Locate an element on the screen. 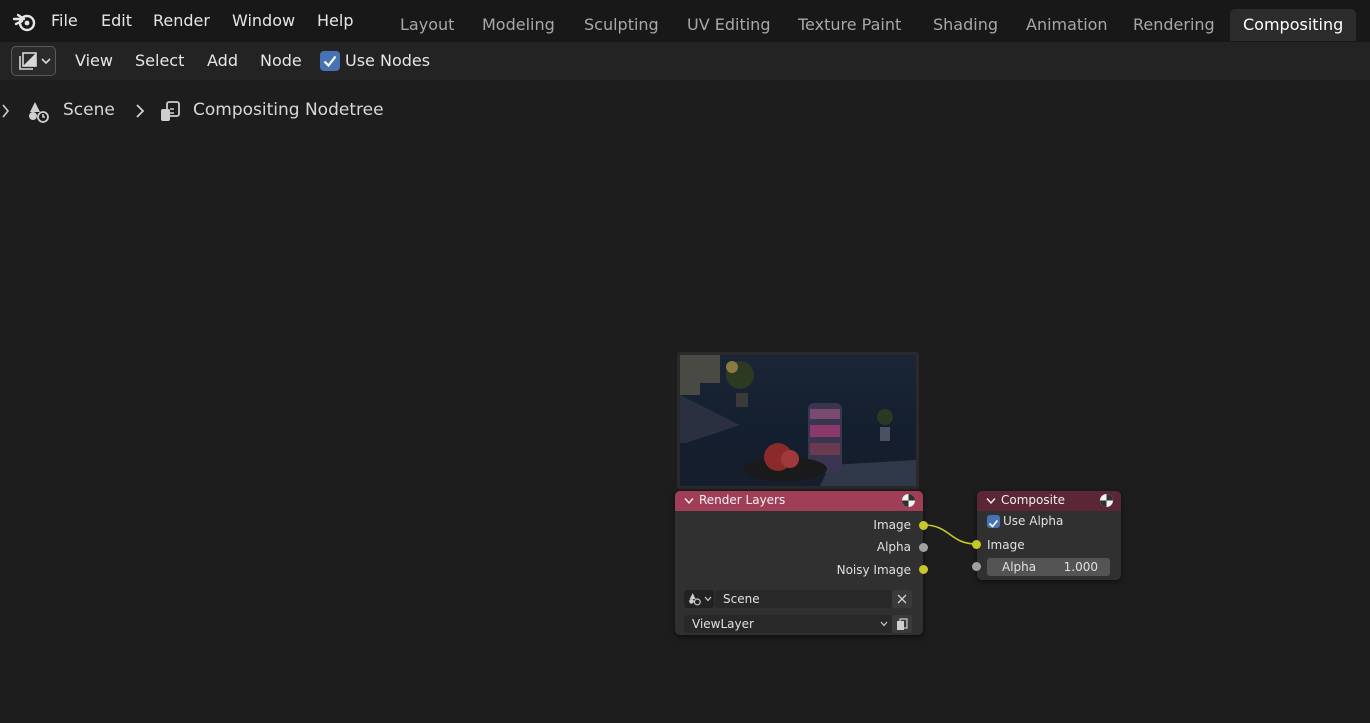 The image size is (1370, 723). render-preview is located at coordinates (798, 420).